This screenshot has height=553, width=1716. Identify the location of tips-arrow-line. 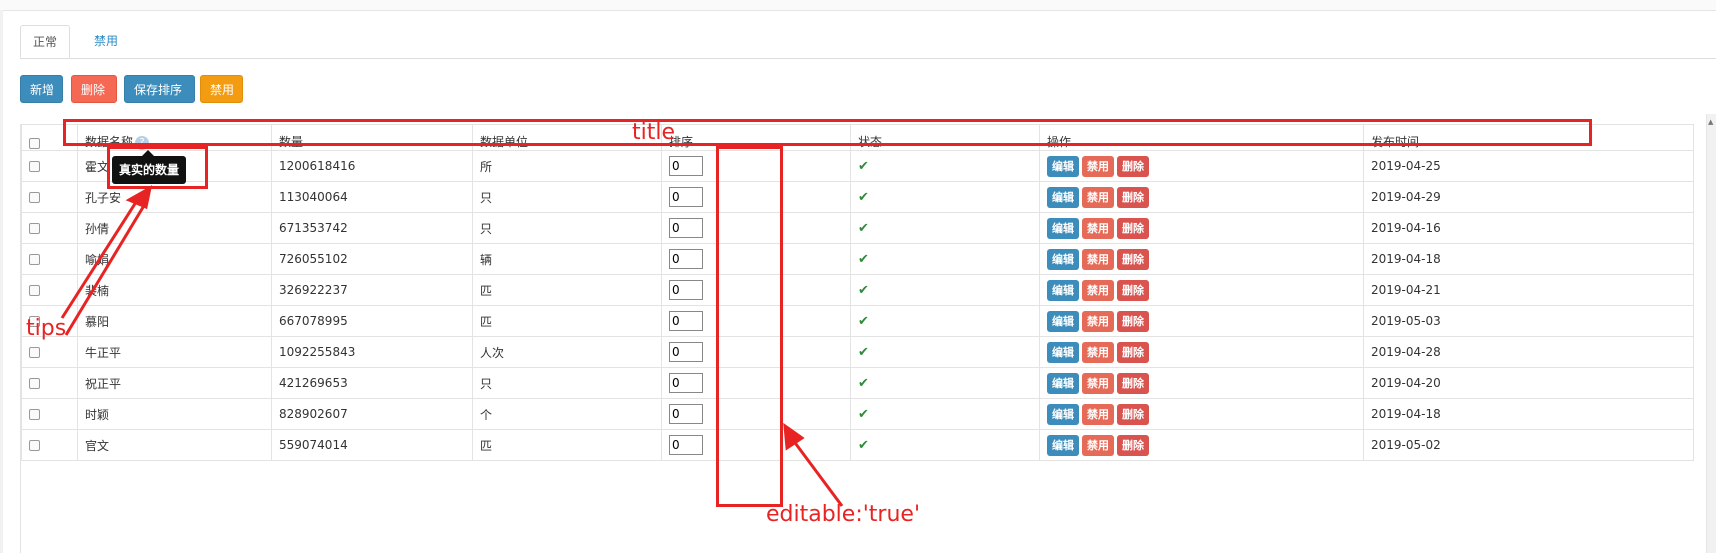
(100, 258).